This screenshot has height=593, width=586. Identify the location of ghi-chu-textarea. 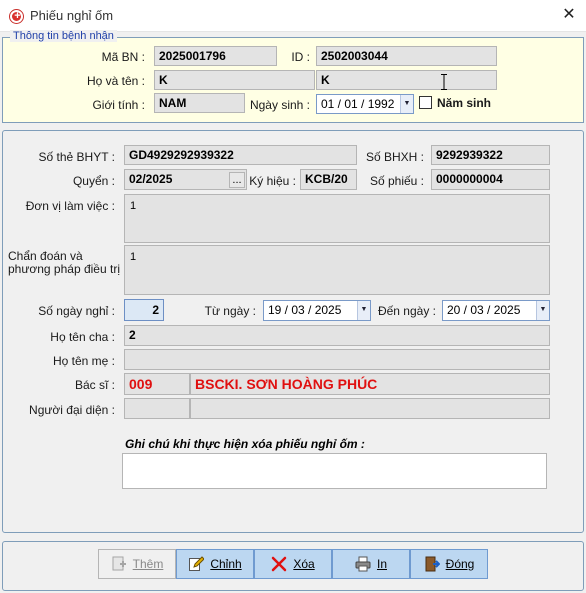
(334, 471).